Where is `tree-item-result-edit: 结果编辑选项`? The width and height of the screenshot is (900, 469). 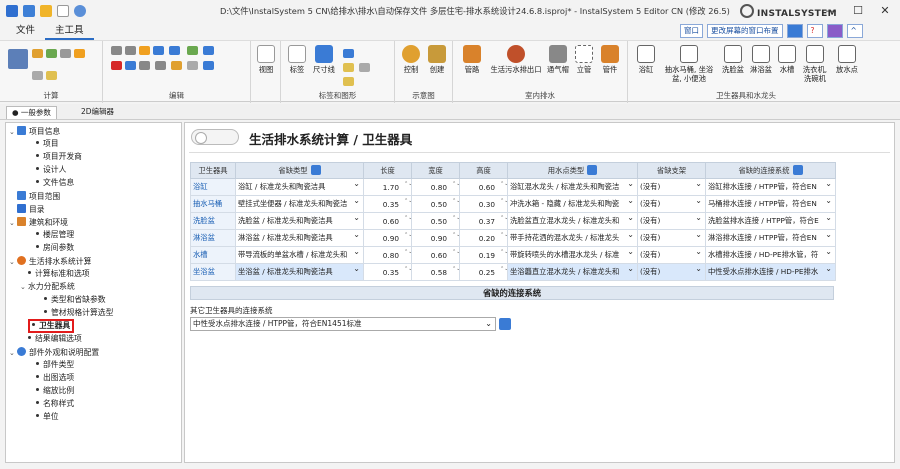
tree-item-result-edit: 结果编辑选项 is located at coordinates (55, 339).